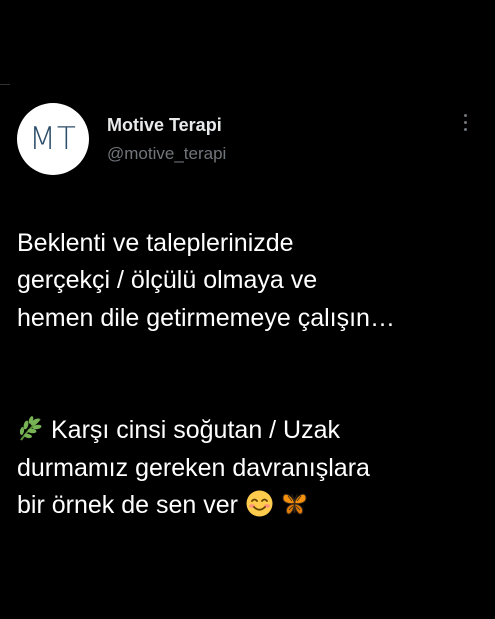 The image size is (495, 619). I want to click on avatar-logo-text: MT, so click(53, 139).